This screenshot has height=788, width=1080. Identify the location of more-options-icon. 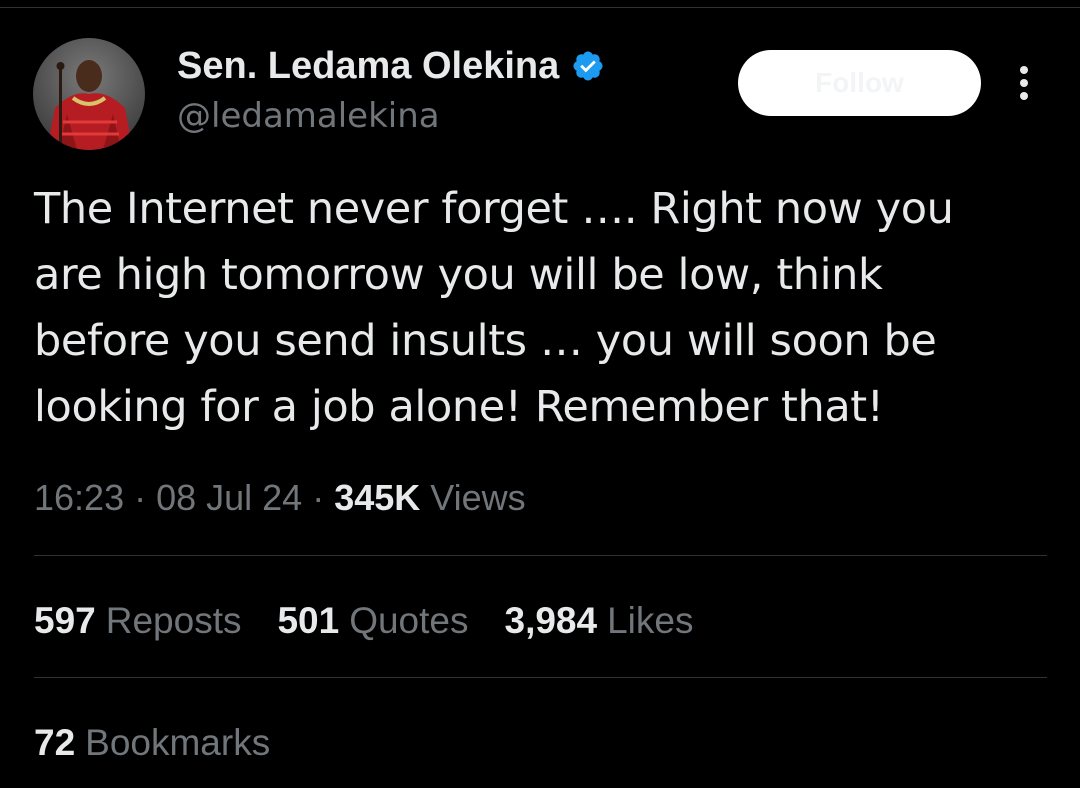
(1024, 83).